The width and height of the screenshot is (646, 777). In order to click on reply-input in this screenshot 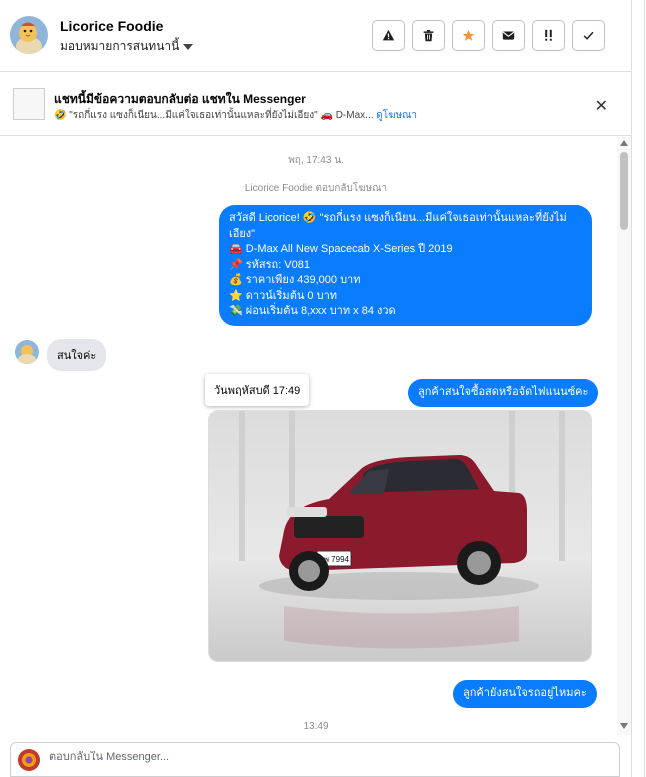, I will do `click(329, 757)`.